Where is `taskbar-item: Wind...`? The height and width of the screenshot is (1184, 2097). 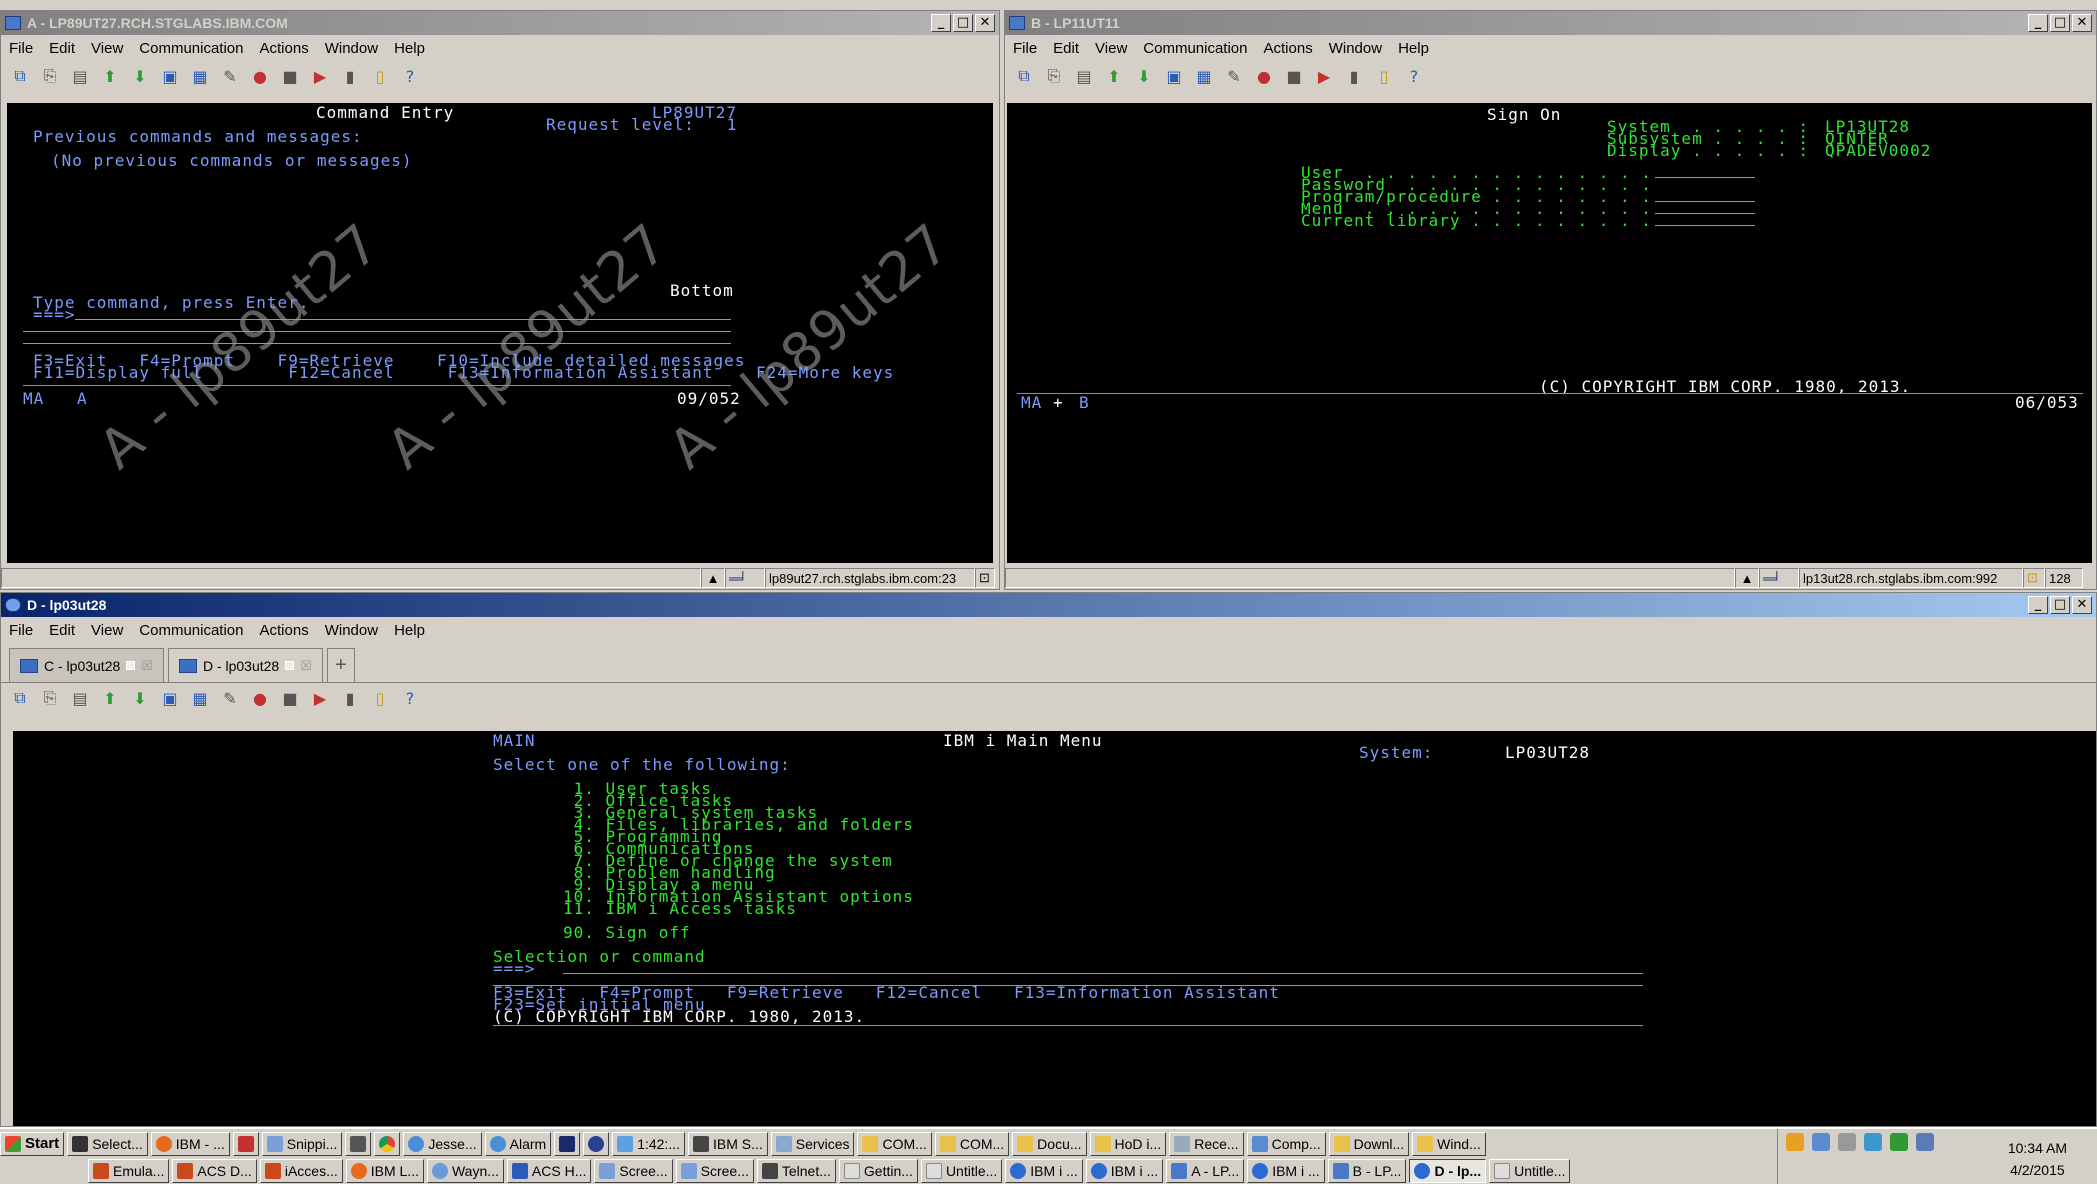 taskbar-item: Wind... is located at coordinates (1449, 1143).